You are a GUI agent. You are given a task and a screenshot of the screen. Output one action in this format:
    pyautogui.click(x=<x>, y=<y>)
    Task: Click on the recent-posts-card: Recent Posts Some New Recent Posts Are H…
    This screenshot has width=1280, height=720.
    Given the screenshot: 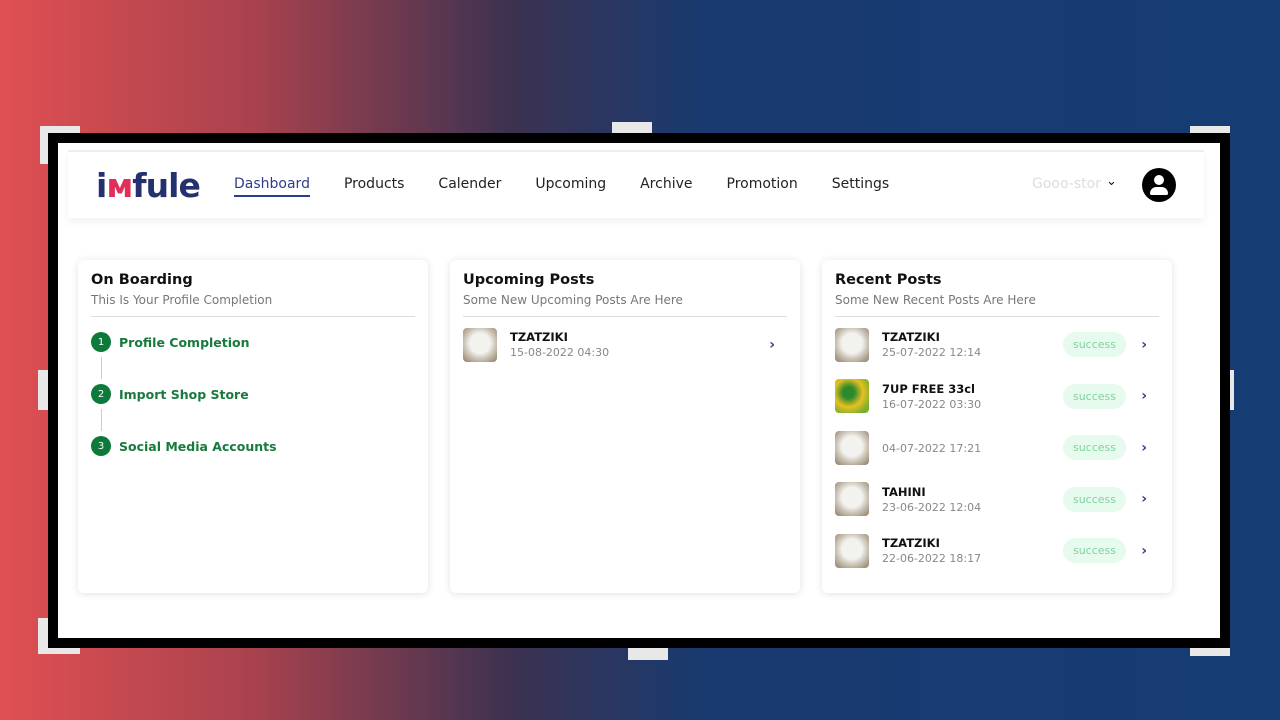 What is the action you would take?
    pyautogui.click(x=997, y=426)
    